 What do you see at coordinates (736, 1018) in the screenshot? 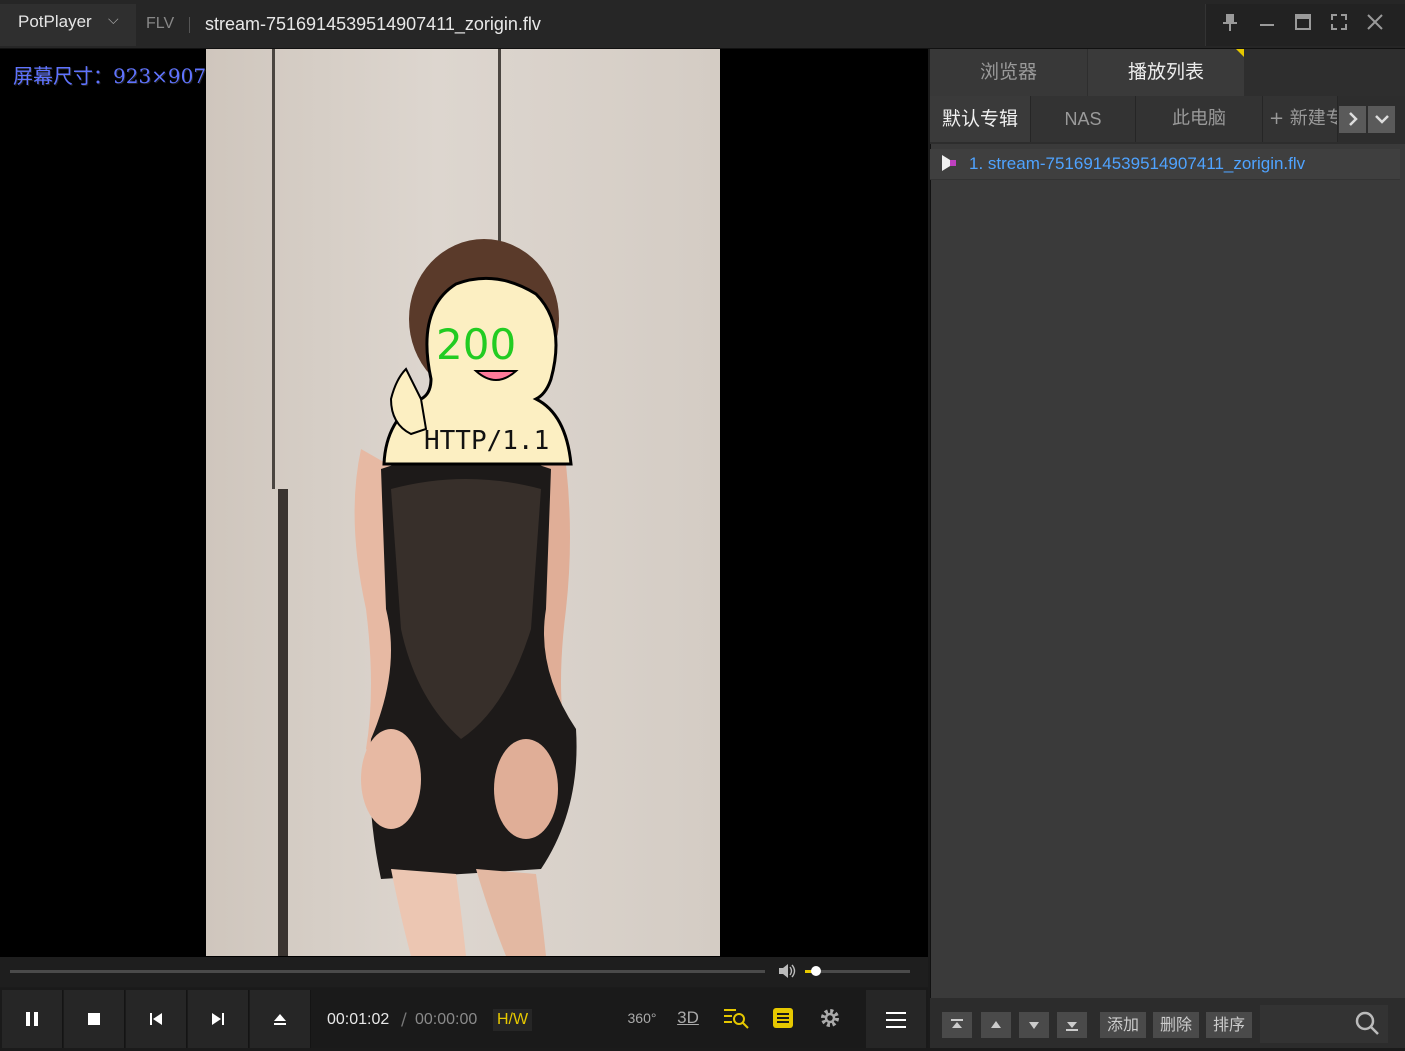
I see `playlist-search-icon` at bounding box center [736, 1018].